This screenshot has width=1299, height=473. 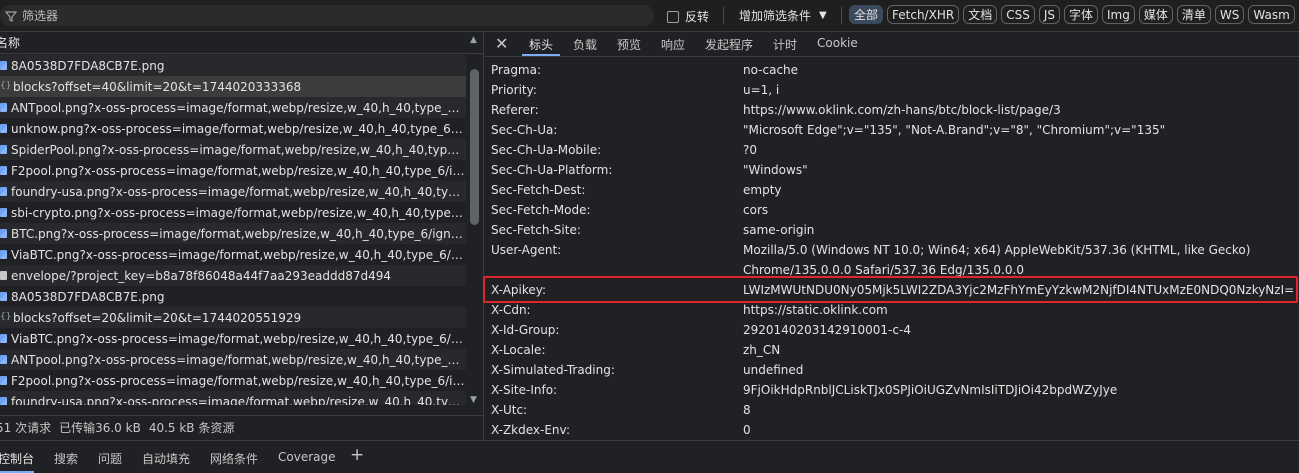 I want to click on header-value: 2920140203142910001-c-4, so click(x=827, y=330).